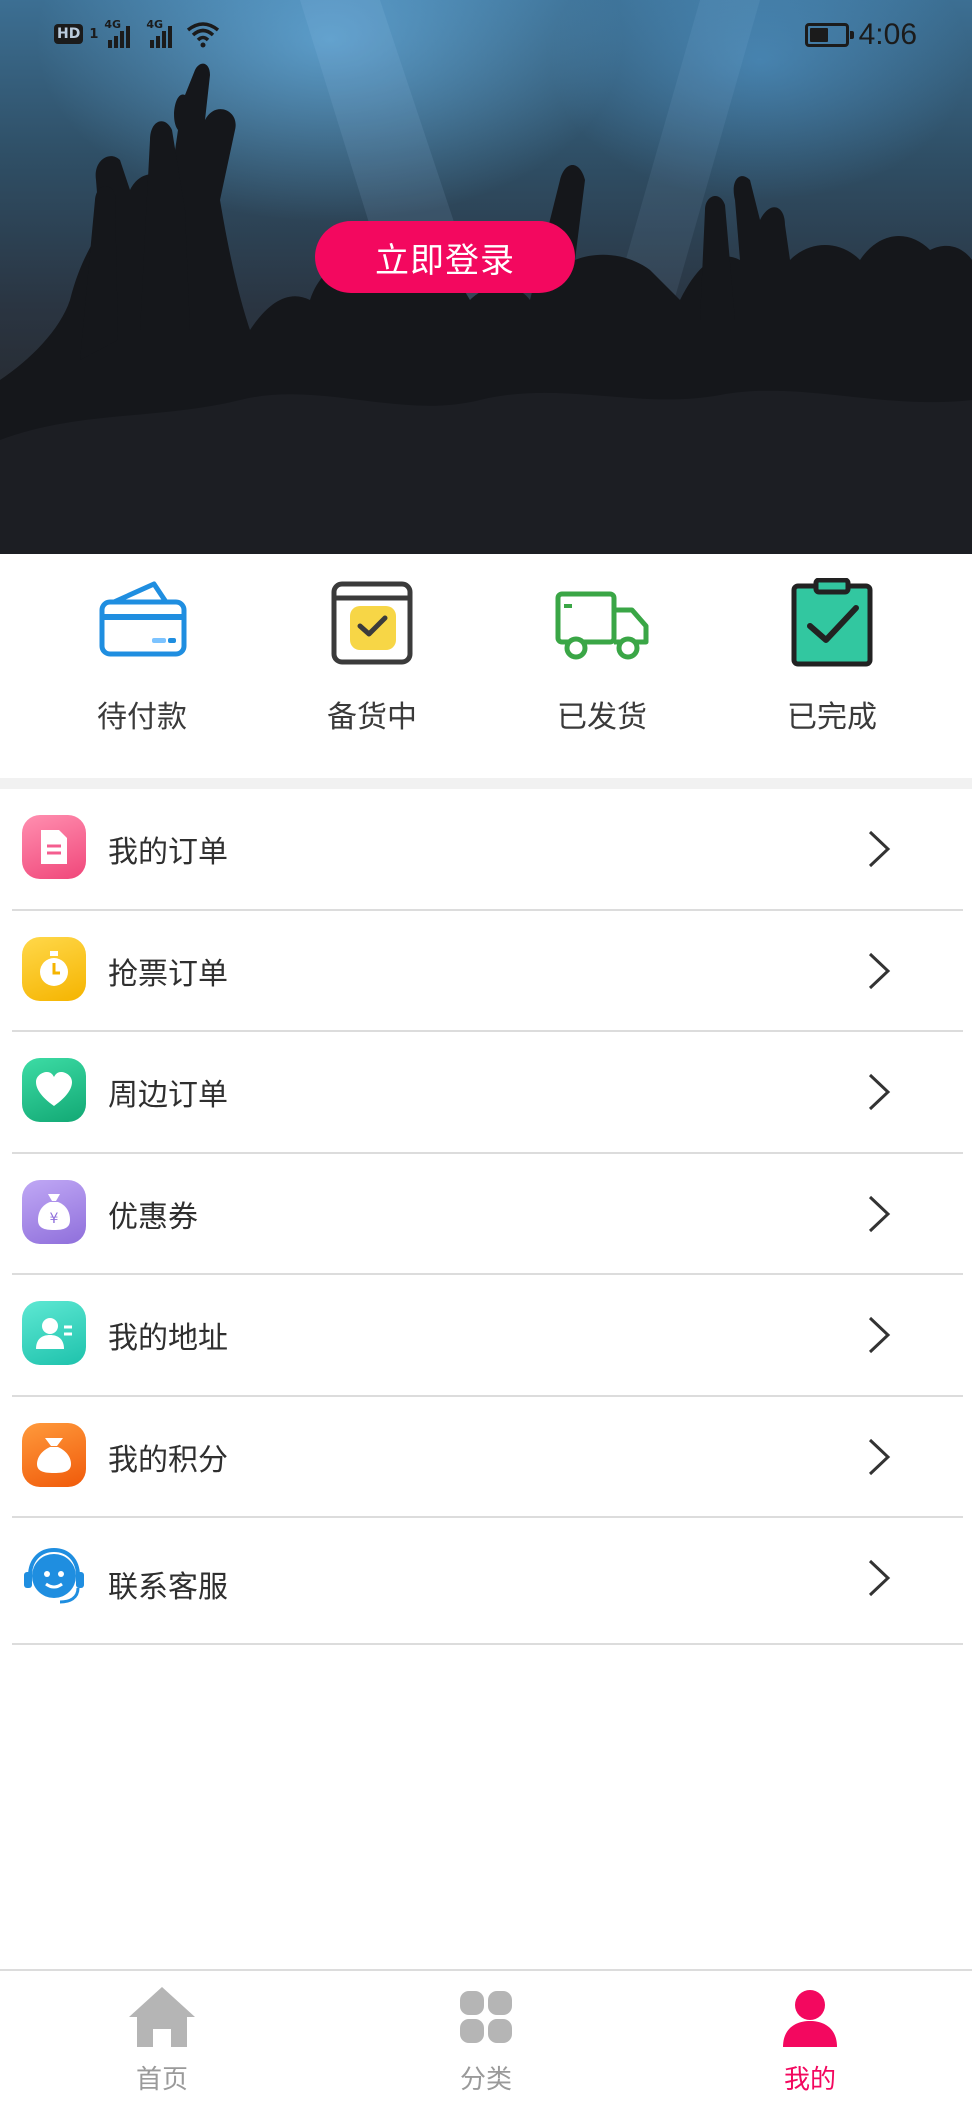 This screenshot has height=2108, width=972. Describe the element at coordinates (94, 34) in the screenshot. I see `sim-indicator: 1` at that location.